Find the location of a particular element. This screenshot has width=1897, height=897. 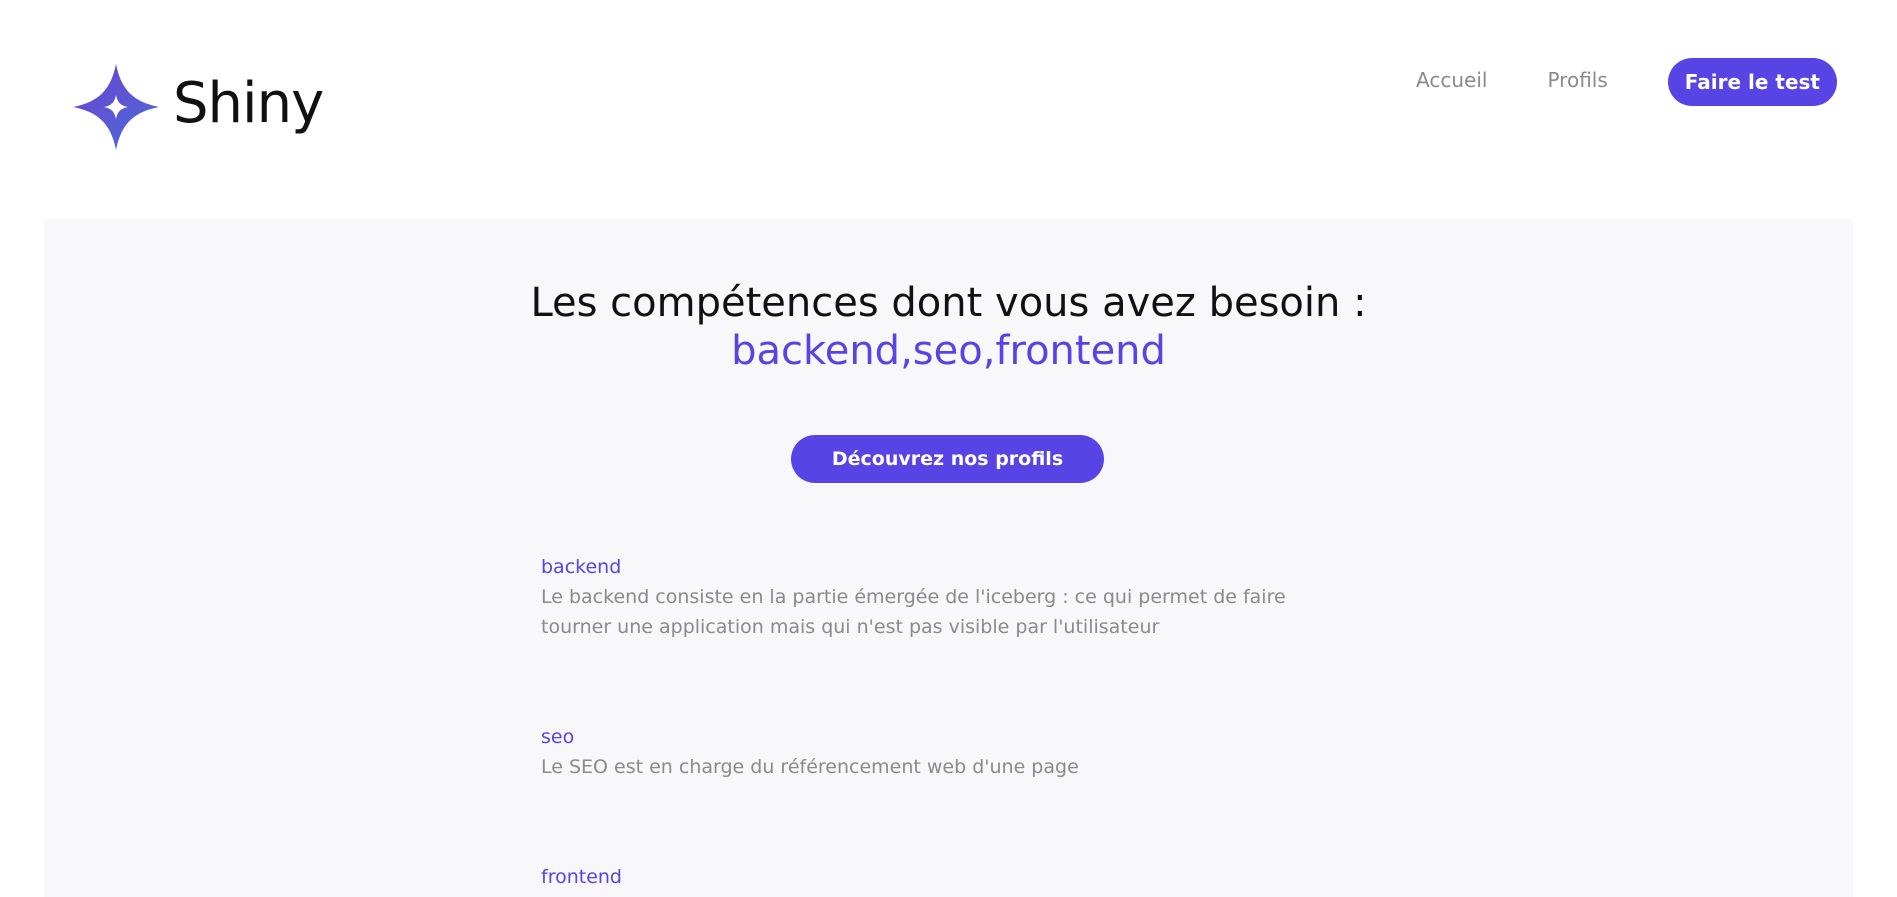

nav-link-profils: Profils is located at coordinates (1577, 80).